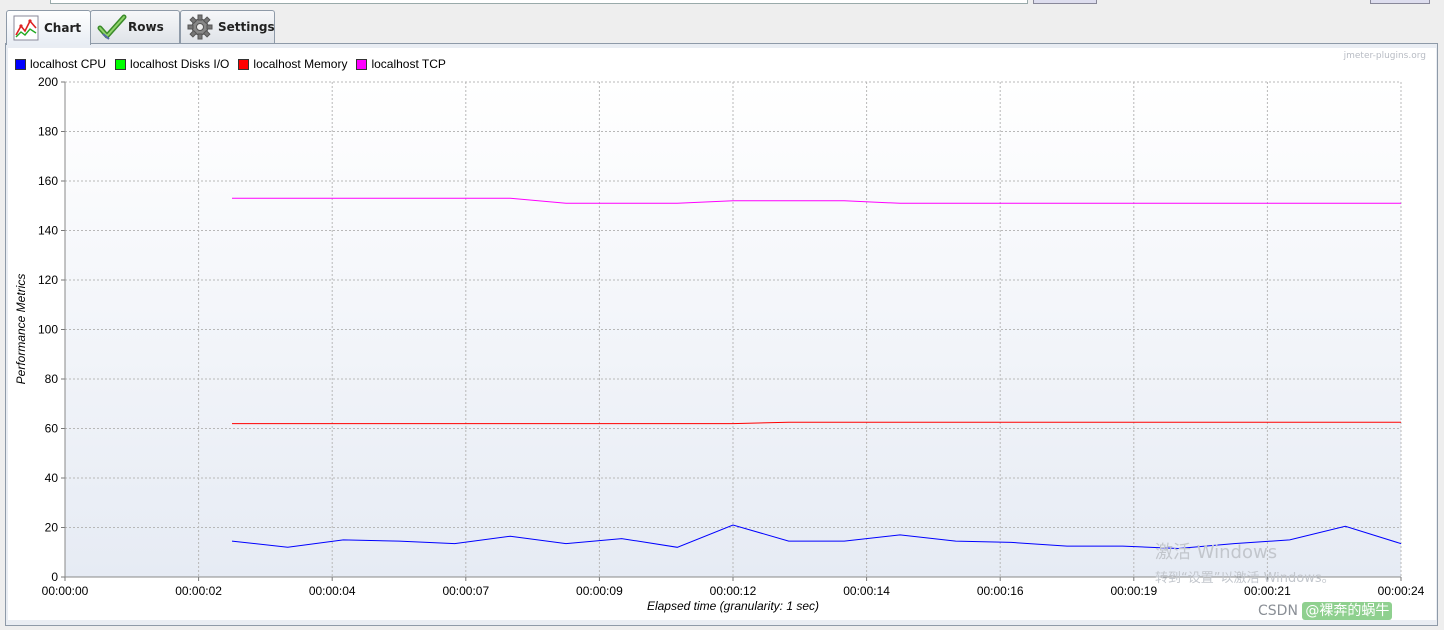  Describe the element at coordinates (866, 591) in the screenshot. I see `x-tick-label: 00:00:14` at that location.